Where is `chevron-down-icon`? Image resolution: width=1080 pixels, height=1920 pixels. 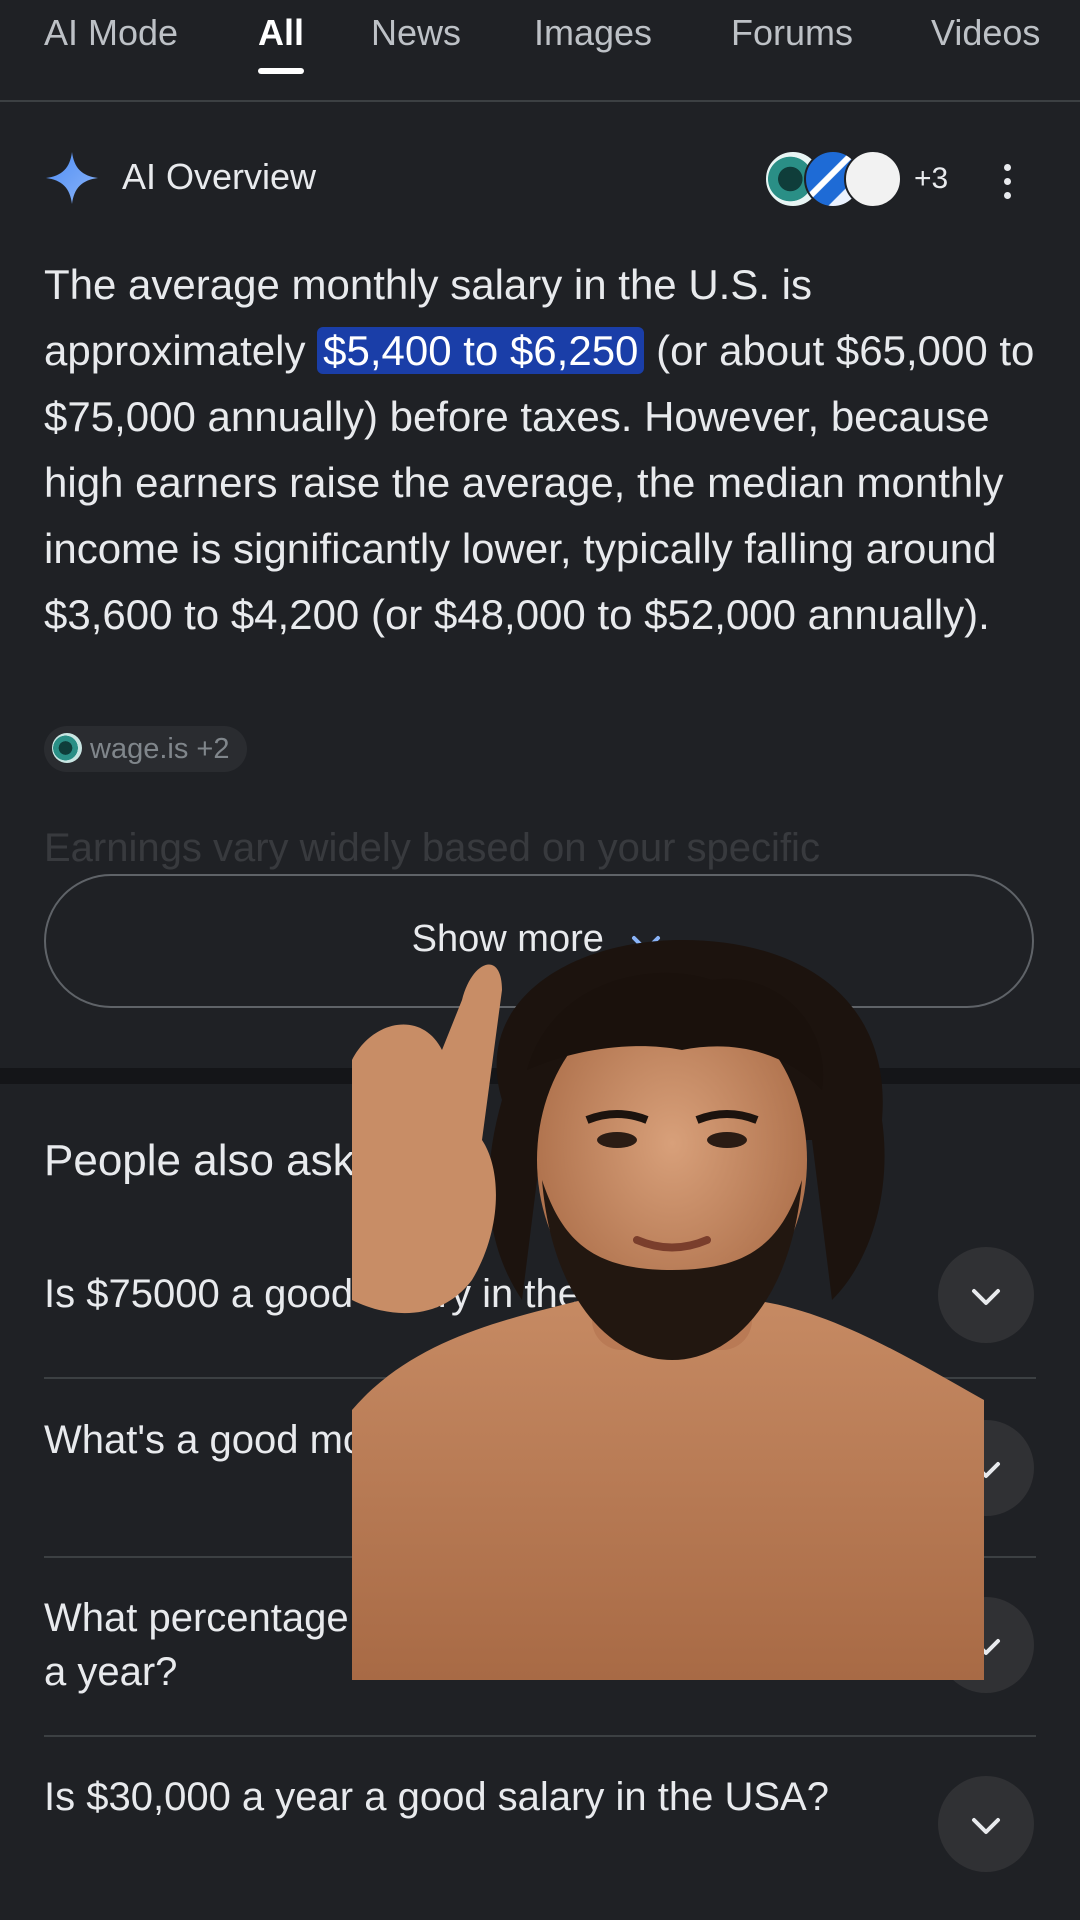
chevron-down-icon is located at coordinates (986, 1826).